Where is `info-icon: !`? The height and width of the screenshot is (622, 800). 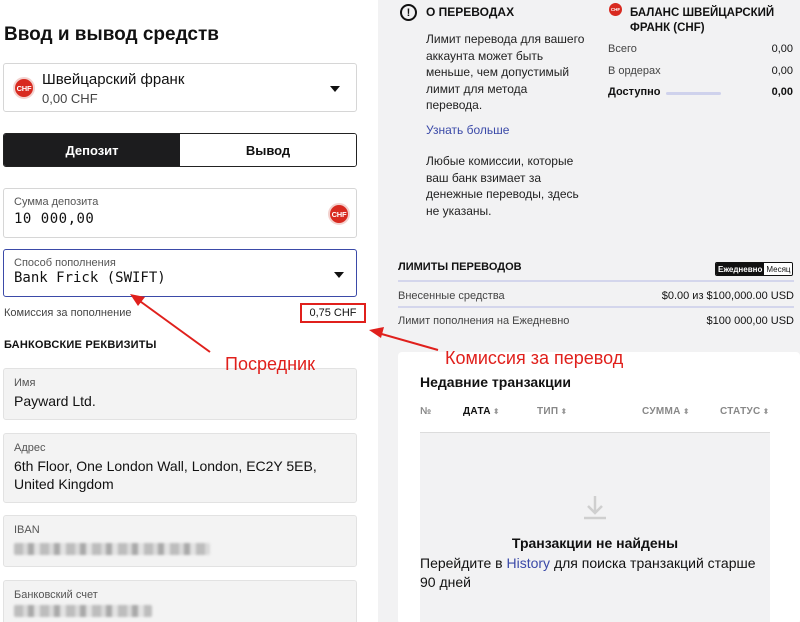 info-icon: ! is located at coordinates (408, 12).